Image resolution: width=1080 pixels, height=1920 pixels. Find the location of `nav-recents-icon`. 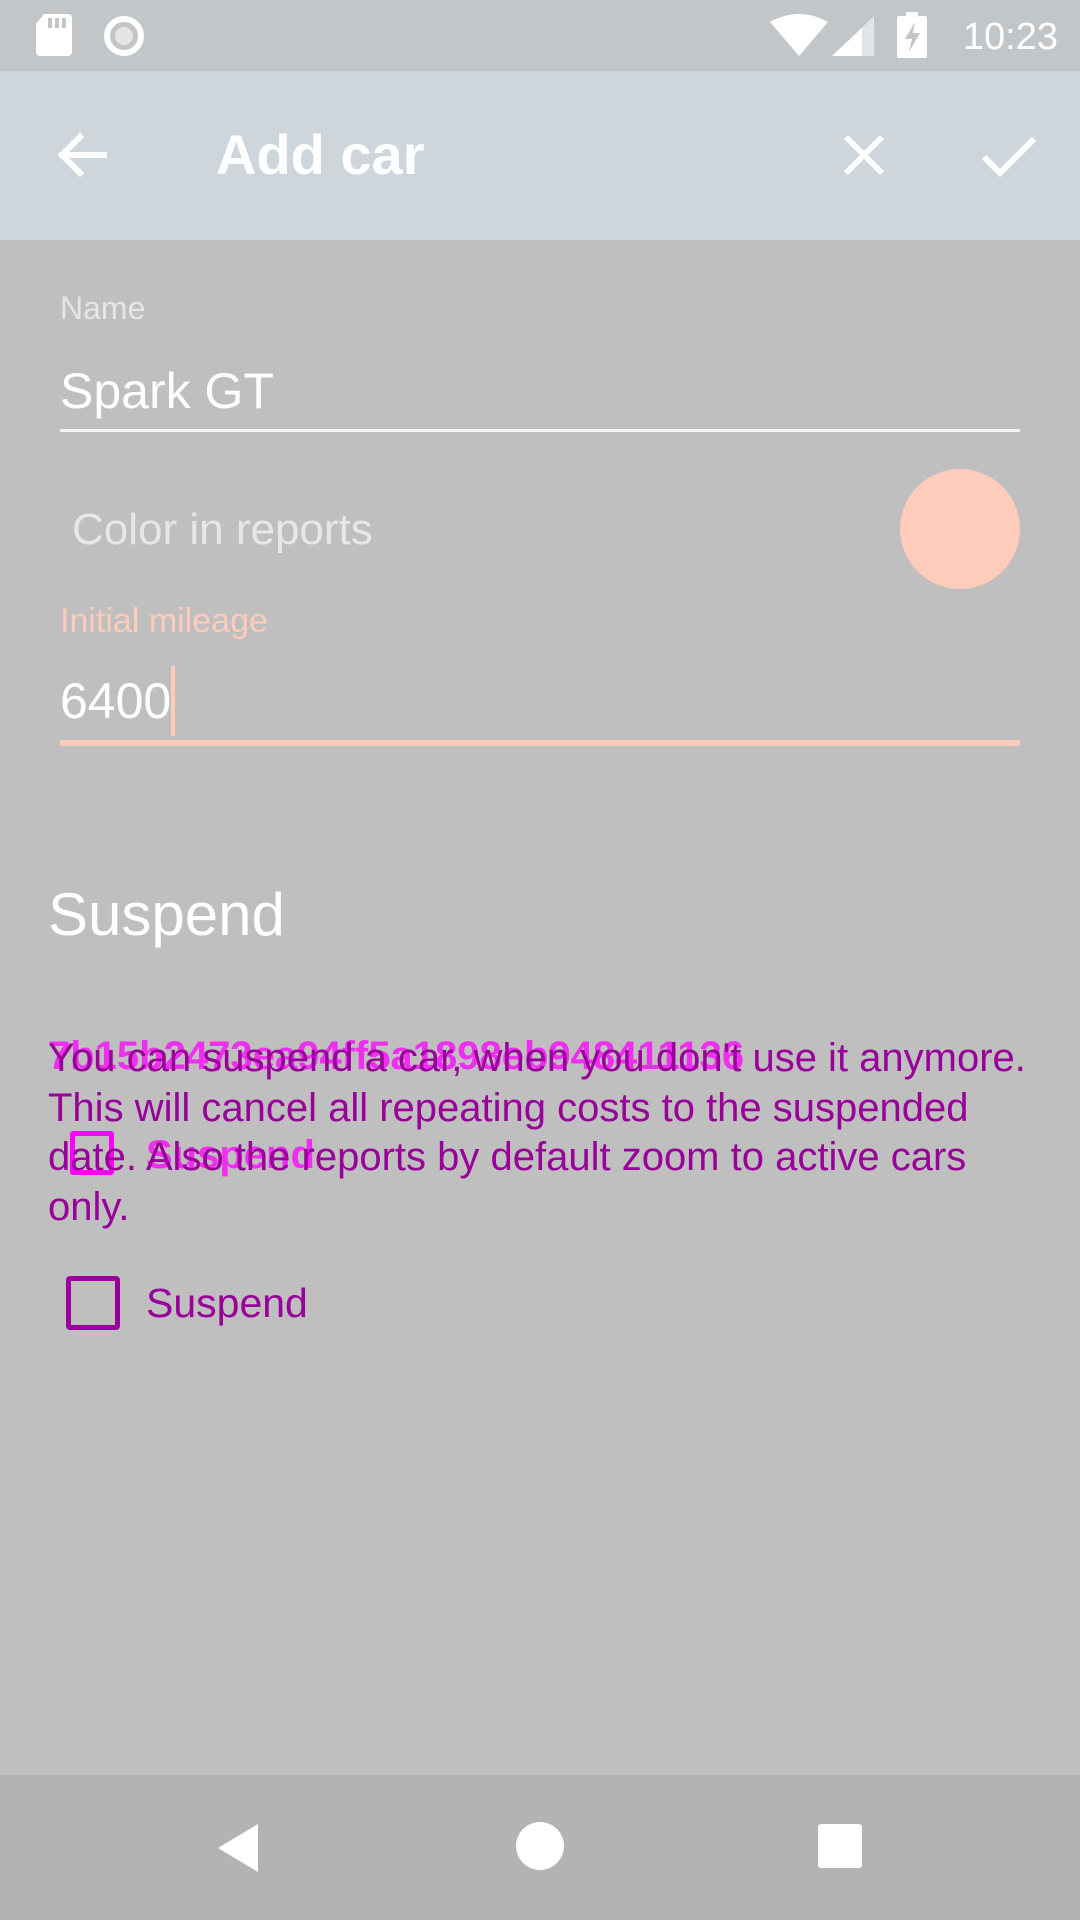

nav-recents-icon is located at coordinates (840, 1846).